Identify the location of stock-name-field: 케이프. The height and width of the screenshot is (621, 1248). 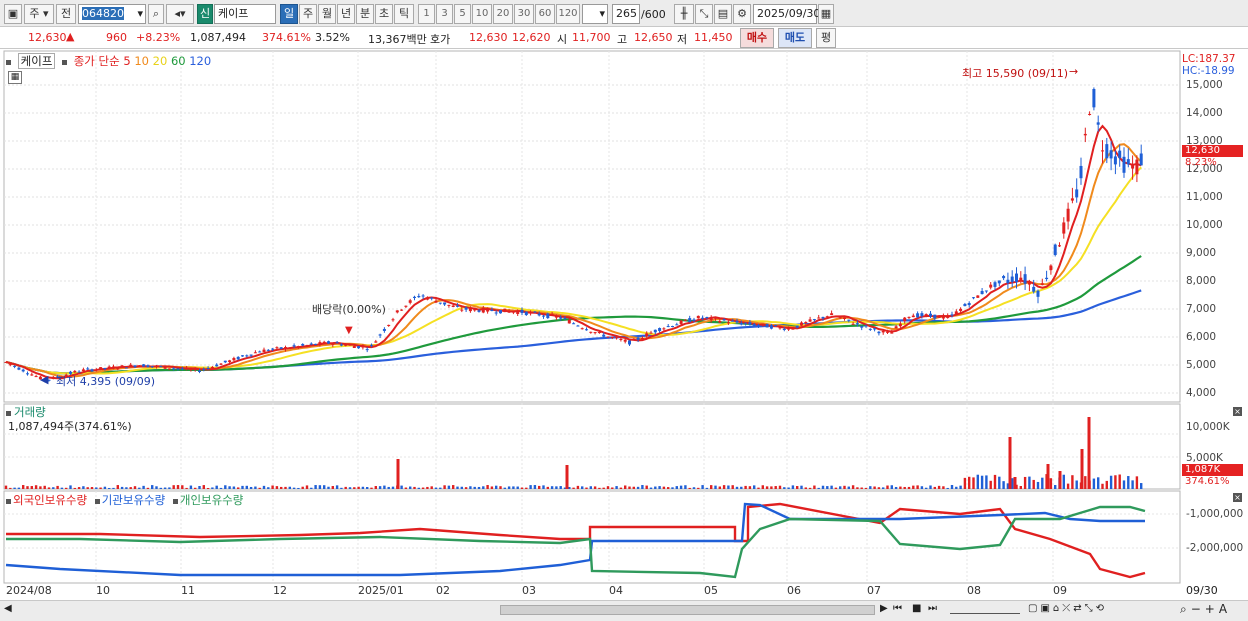
(245, 14).